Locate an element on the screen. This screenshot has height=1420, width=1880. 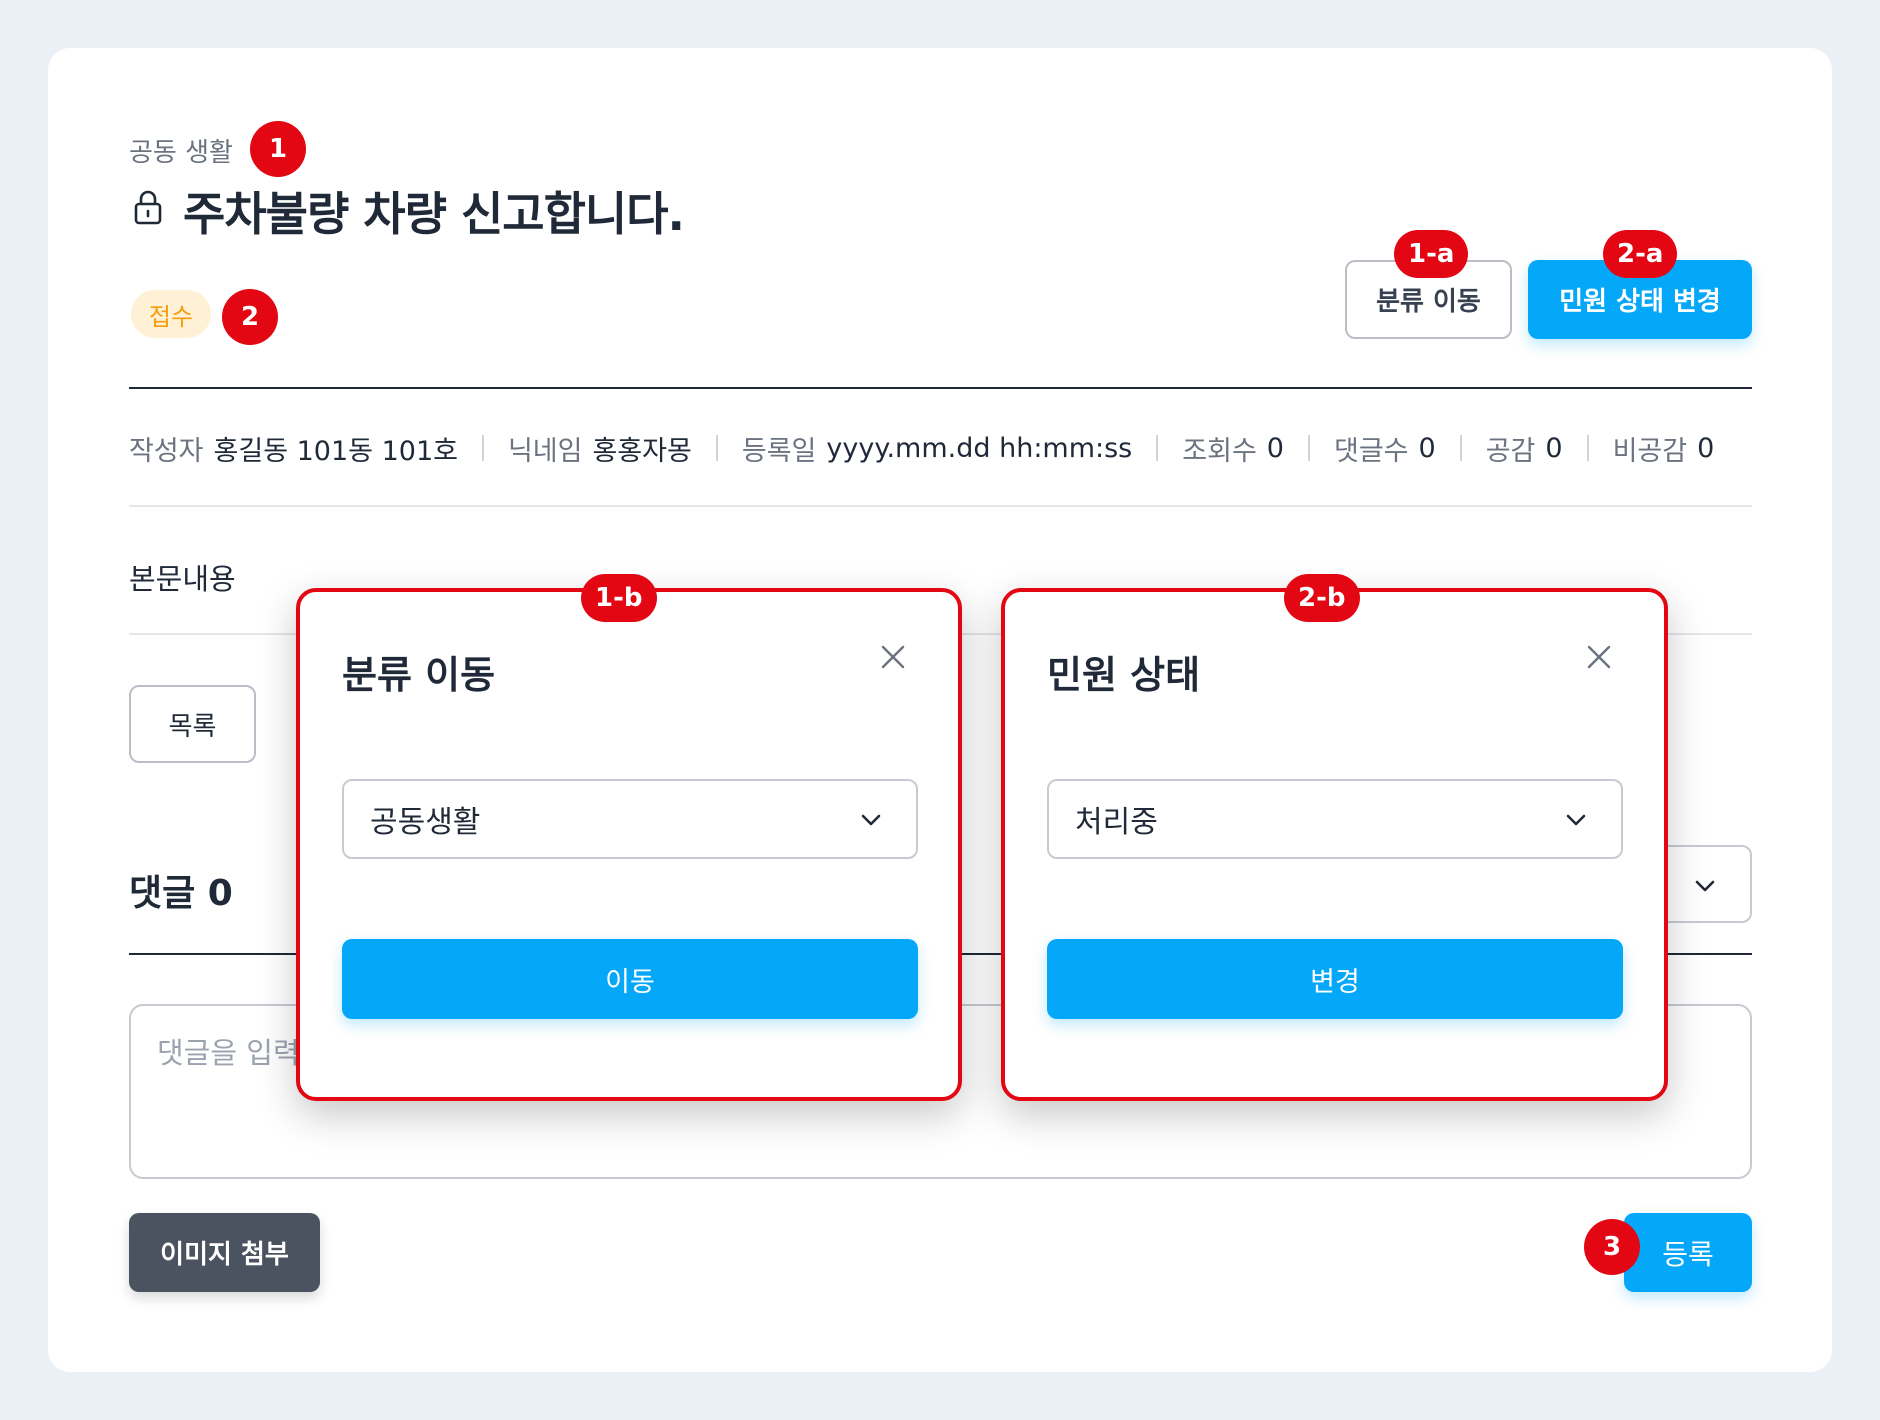
comments-count-label: 댓글수 is located at coordinates (1371, 451).